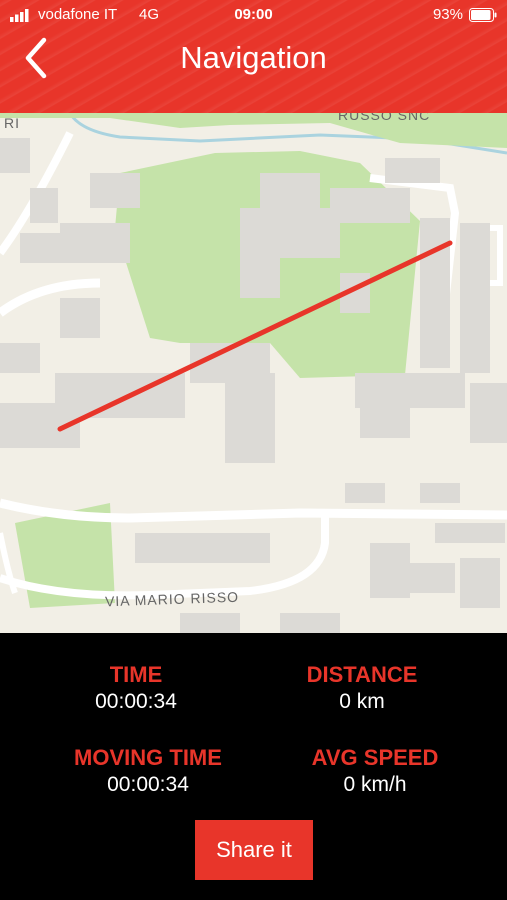 The height and width of the screenshot is (900, 507). I want to click on stat-moving-time: MOVING TIME 00:00:34, so click(148, 771).